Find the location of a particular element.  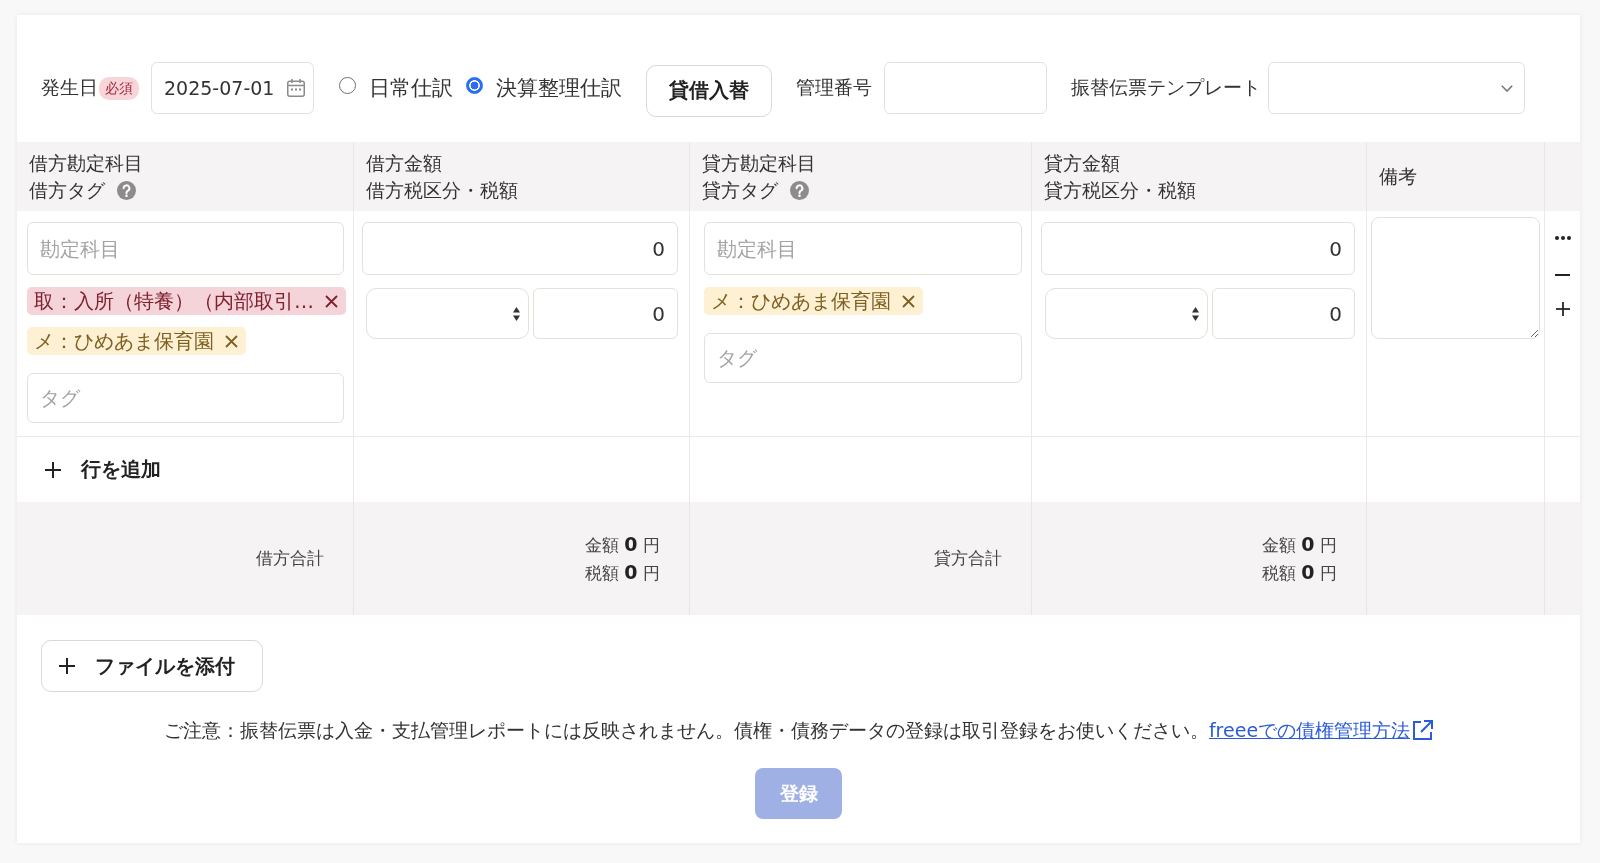

management-number-field is located at coordinates (965, 88).